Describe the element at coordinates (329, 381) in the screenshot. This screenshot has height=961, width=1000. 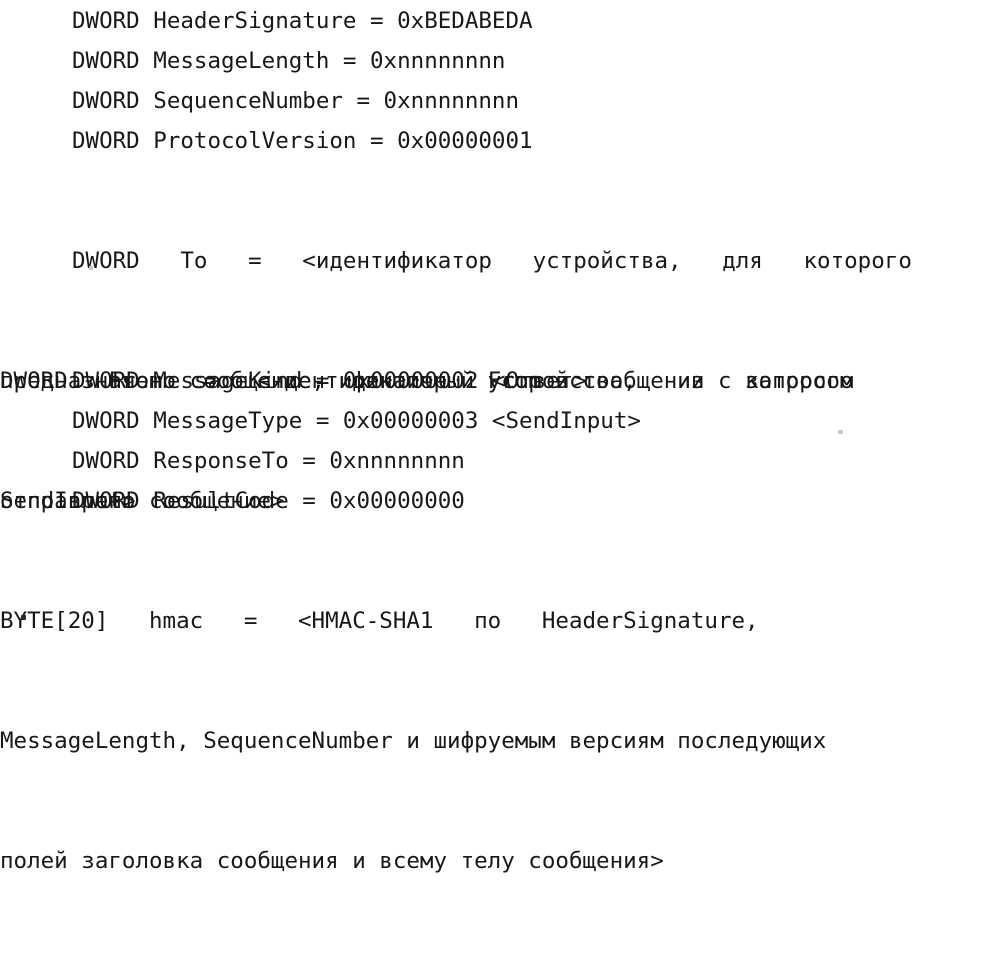
I see `field-line-message-kind: DWORD MessageKind = 0x00000002 <Ответ>` at that location.